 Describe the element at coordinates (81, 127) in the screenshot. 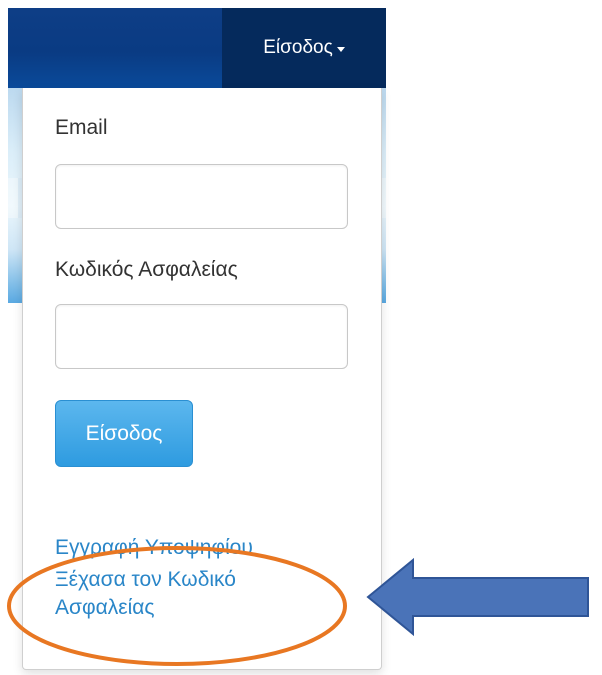

I see `email-label: Email` at that location.